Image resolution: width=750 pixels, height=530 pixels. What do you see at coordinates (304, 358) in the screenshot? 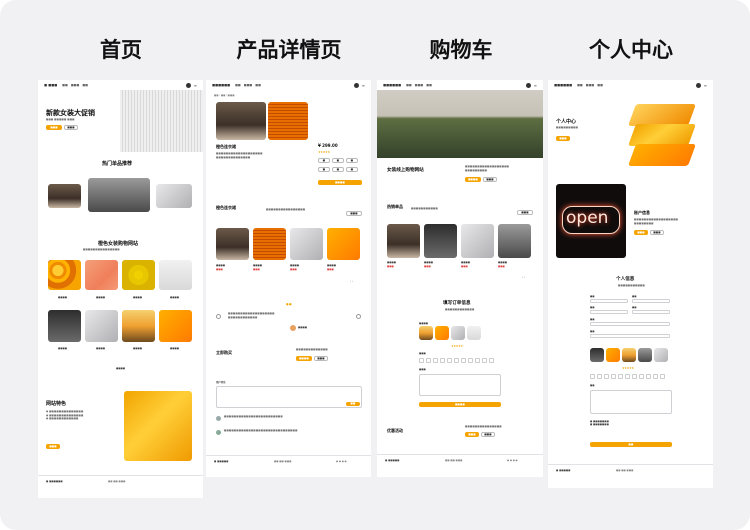
I see `buy-now-button: ■■■■` at bounding box center [304, 358].